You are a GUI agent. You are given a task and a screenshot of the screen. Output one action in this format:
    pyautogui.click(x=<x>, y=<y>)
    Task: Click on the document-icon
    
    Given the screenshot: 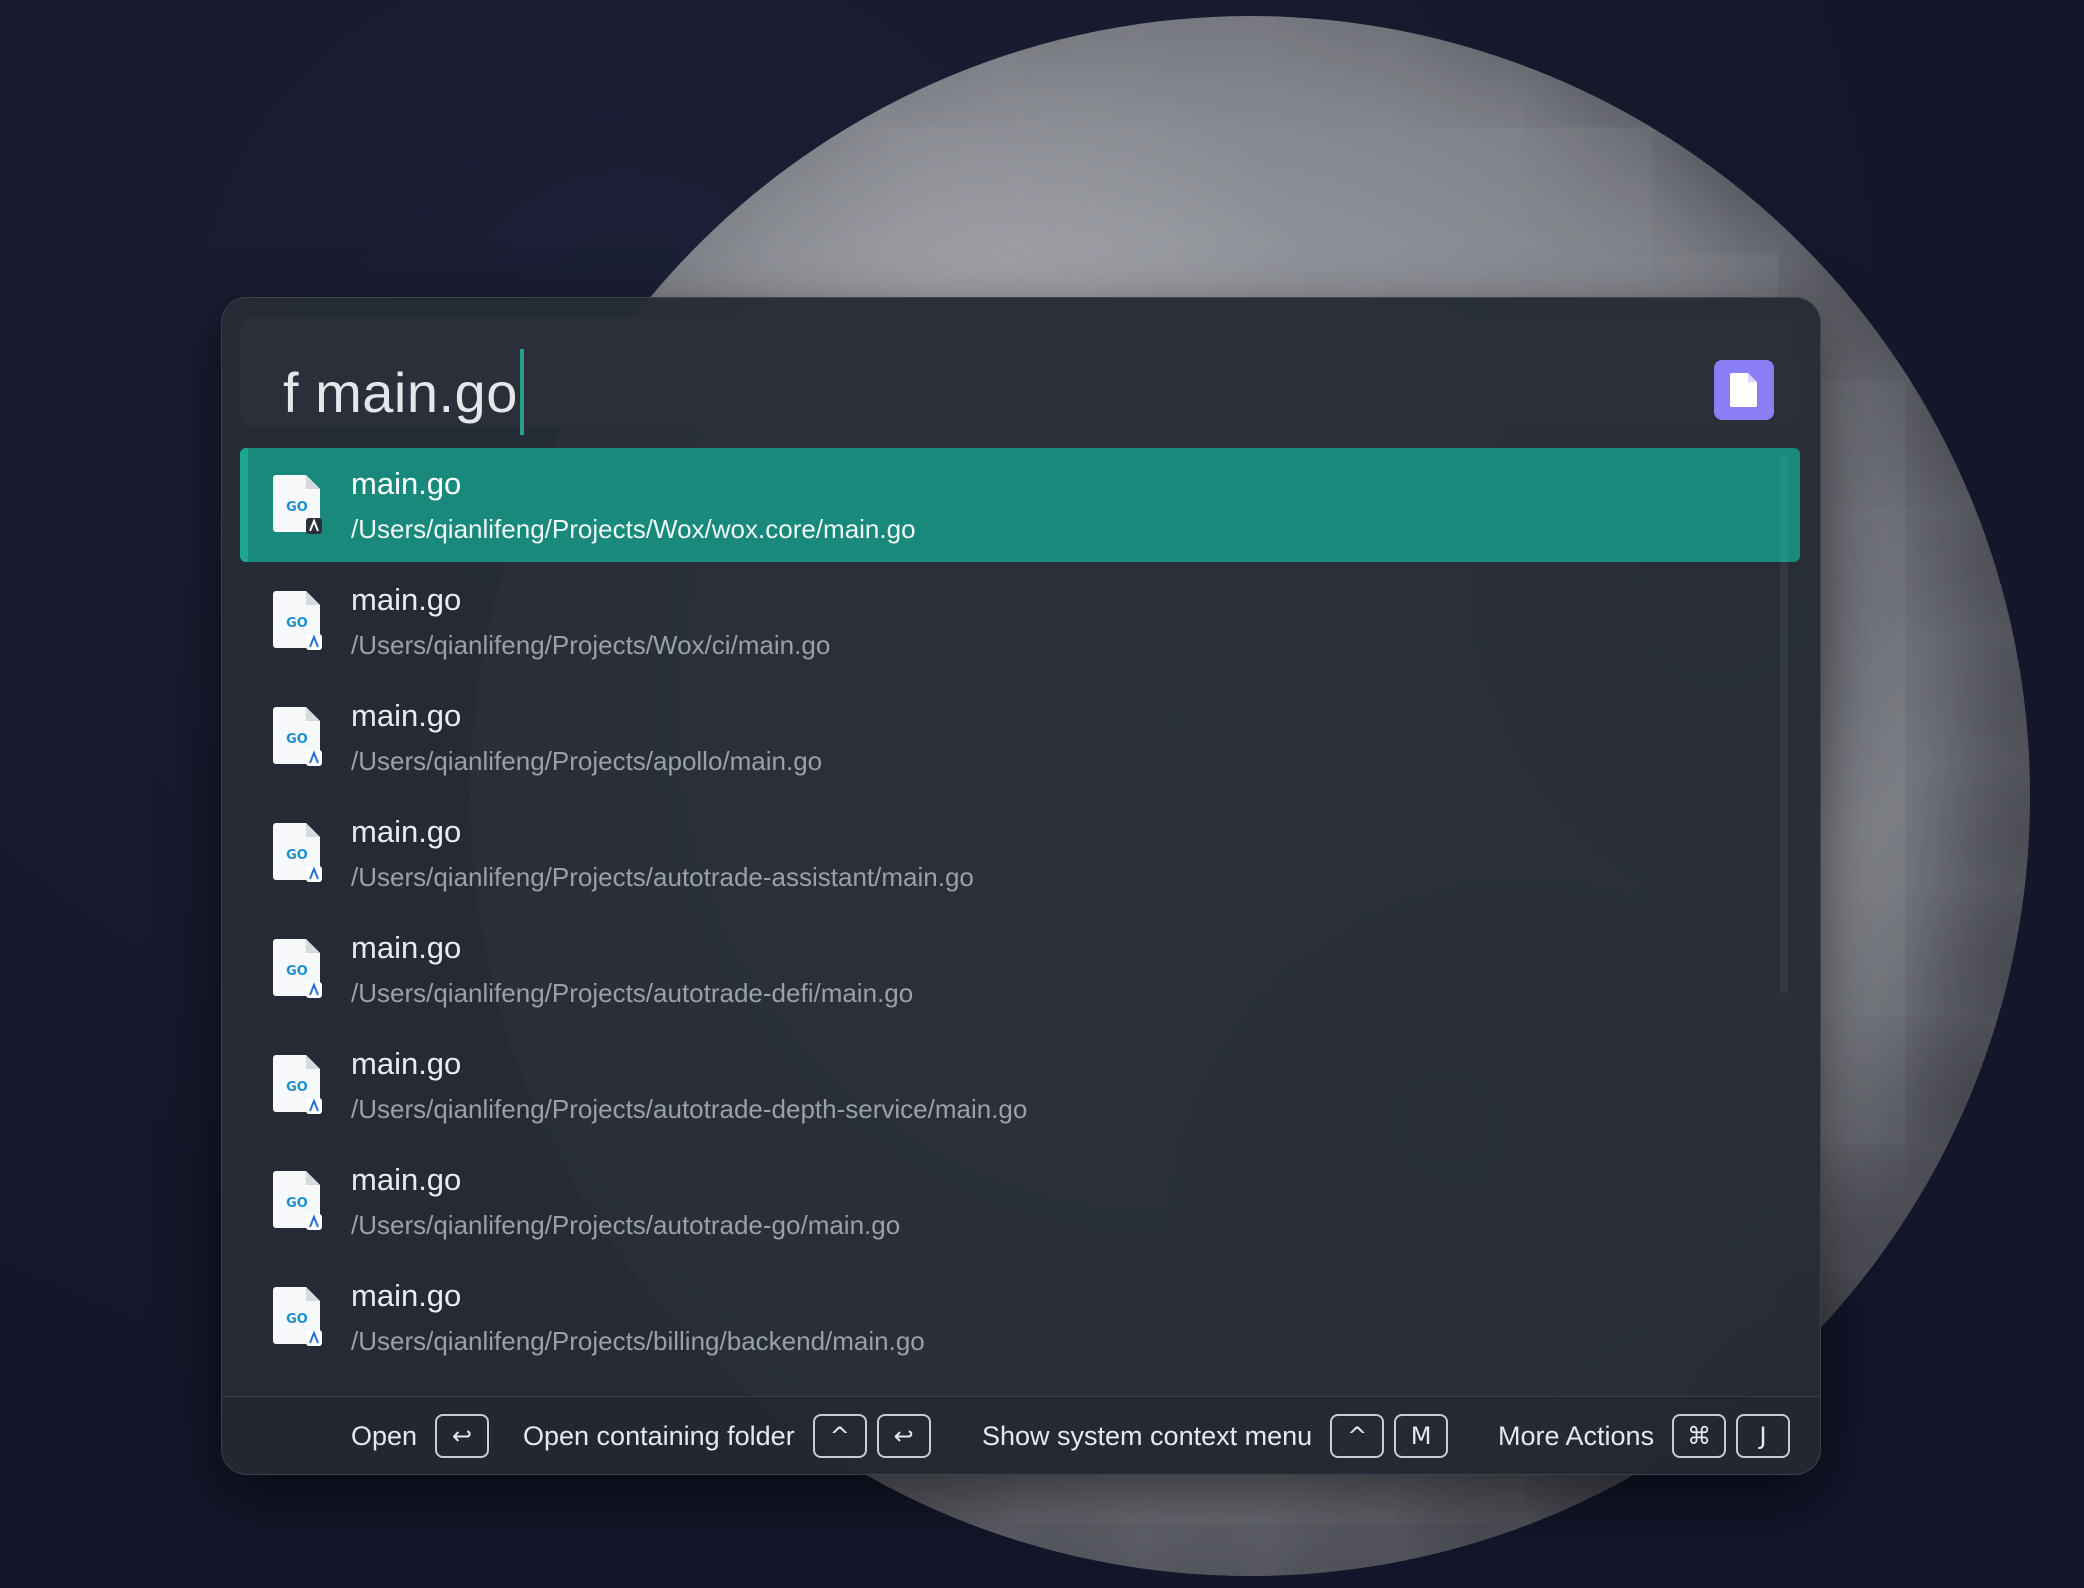 What is the action you would take?
    pyautogui.click(x=1743, y=390)
    